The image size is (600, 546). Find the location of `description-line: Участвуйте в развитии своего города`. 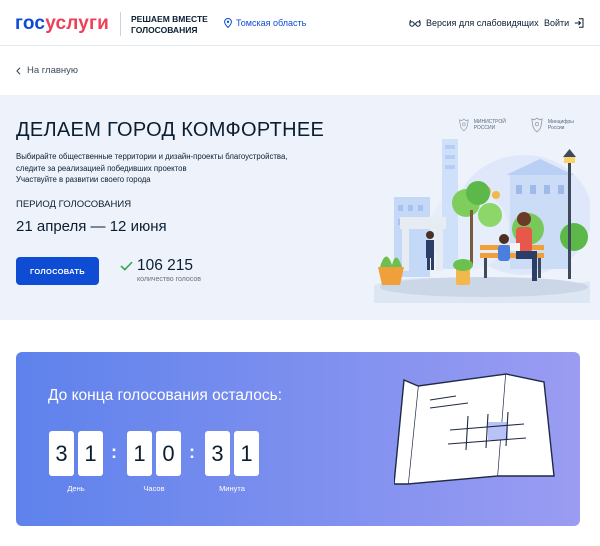

description-line: Участвуйте в развитии своего города is located at coordinates (83, 179).